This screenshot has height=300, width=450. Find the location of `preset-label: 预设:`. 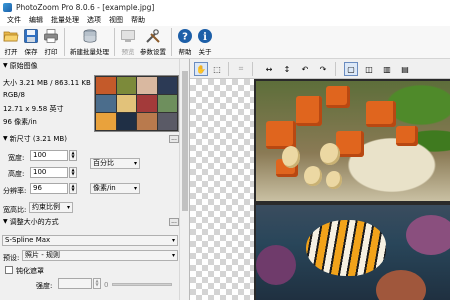

preset-label: 预设: is located at coordinates (11, 258).